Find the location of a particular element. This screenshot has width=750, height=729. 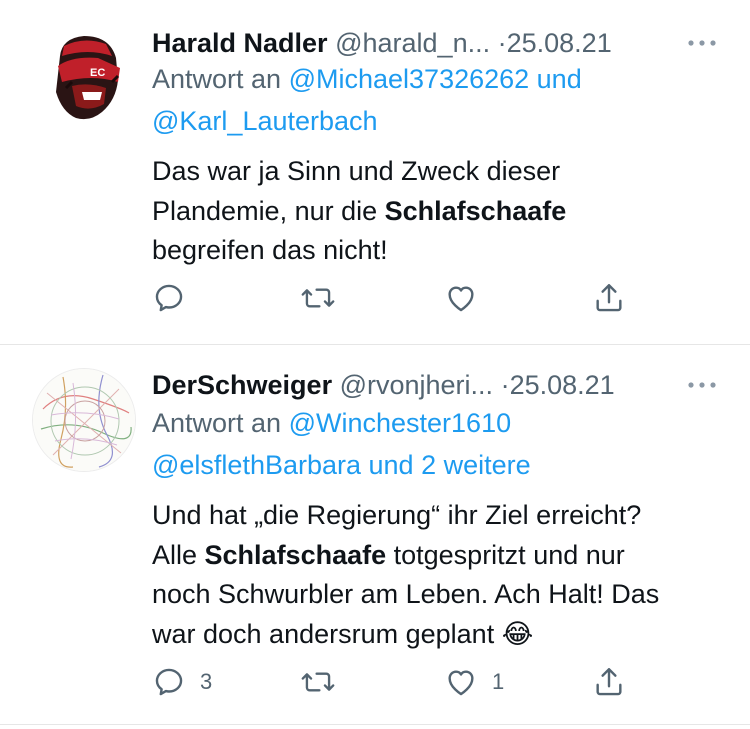

reply-button: 3 is located at coordinates (182, 682).